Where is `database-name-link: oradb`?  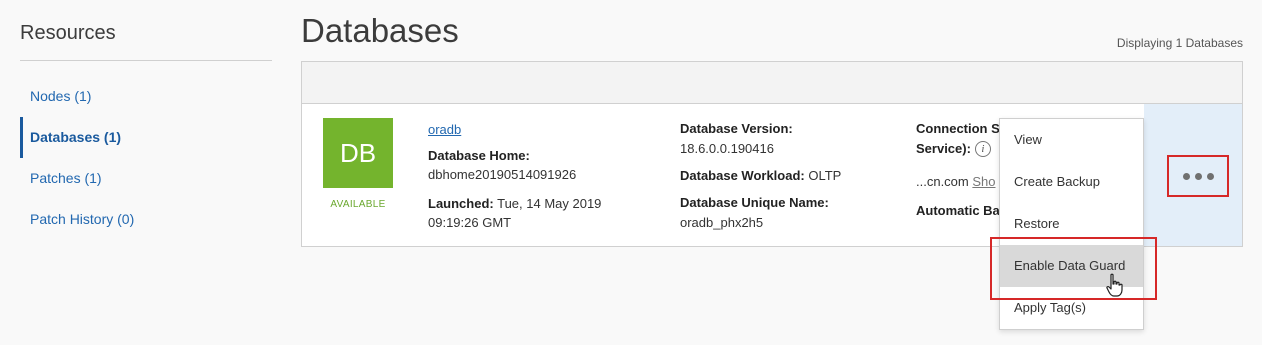 database-name-link: oradb is located at coordinates (444, 129).